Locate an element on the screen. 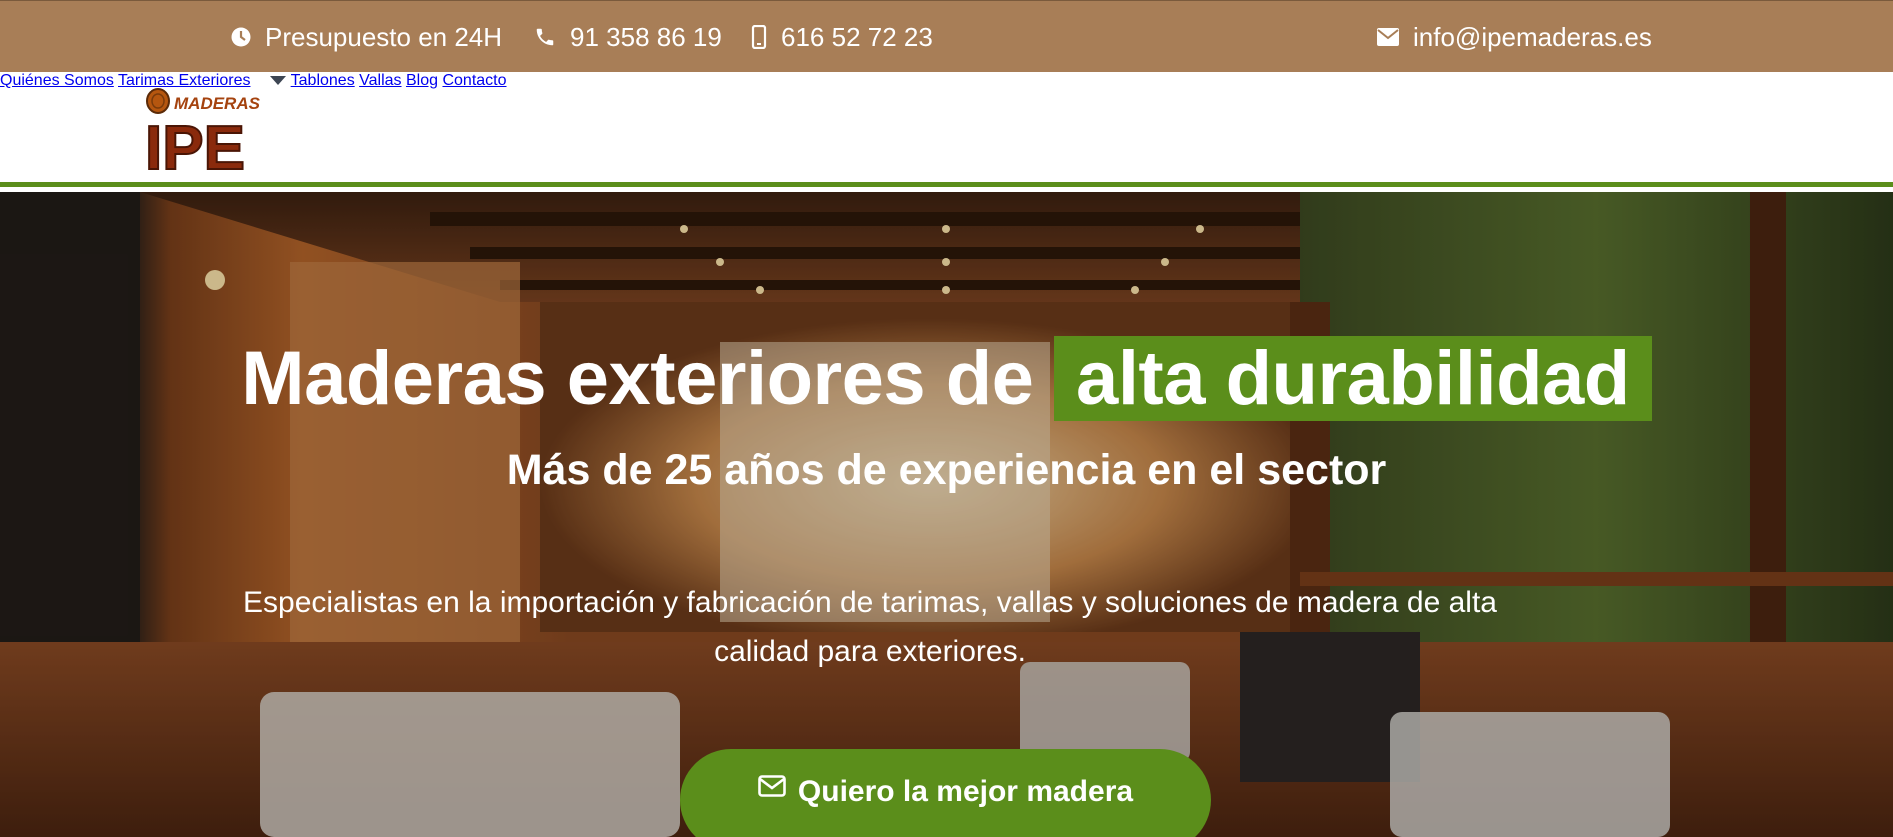  clock-icon is located at coordinates (241, 37).